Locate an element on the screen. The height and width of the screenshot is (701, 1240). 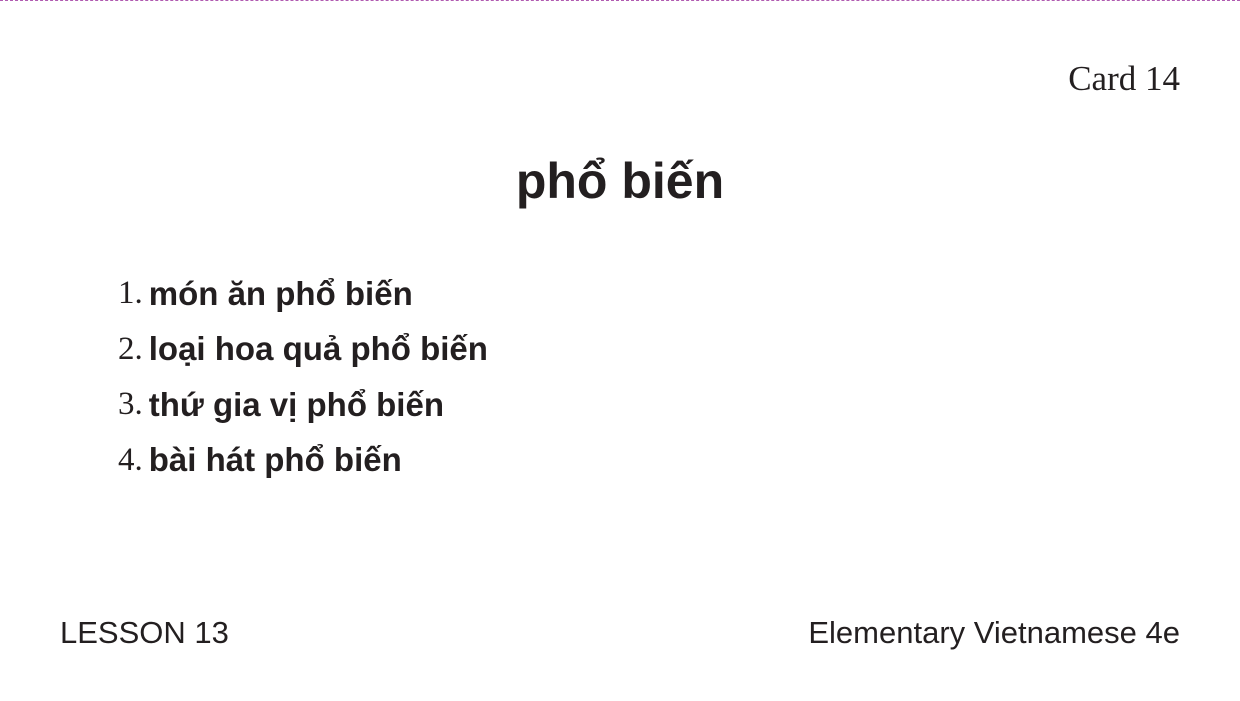
book-title: Elementary Vietnamese 4e is located at coordinates (994, 632).